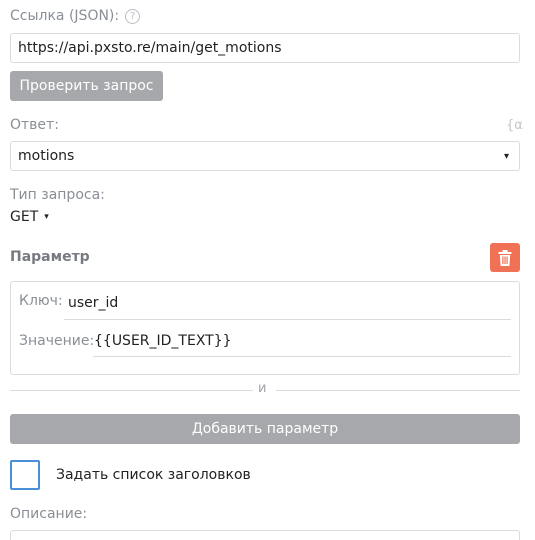 This screenshot has height=540, width=535. I want to click on check-request-button-label: Проверить запрос, so click(86, 86).